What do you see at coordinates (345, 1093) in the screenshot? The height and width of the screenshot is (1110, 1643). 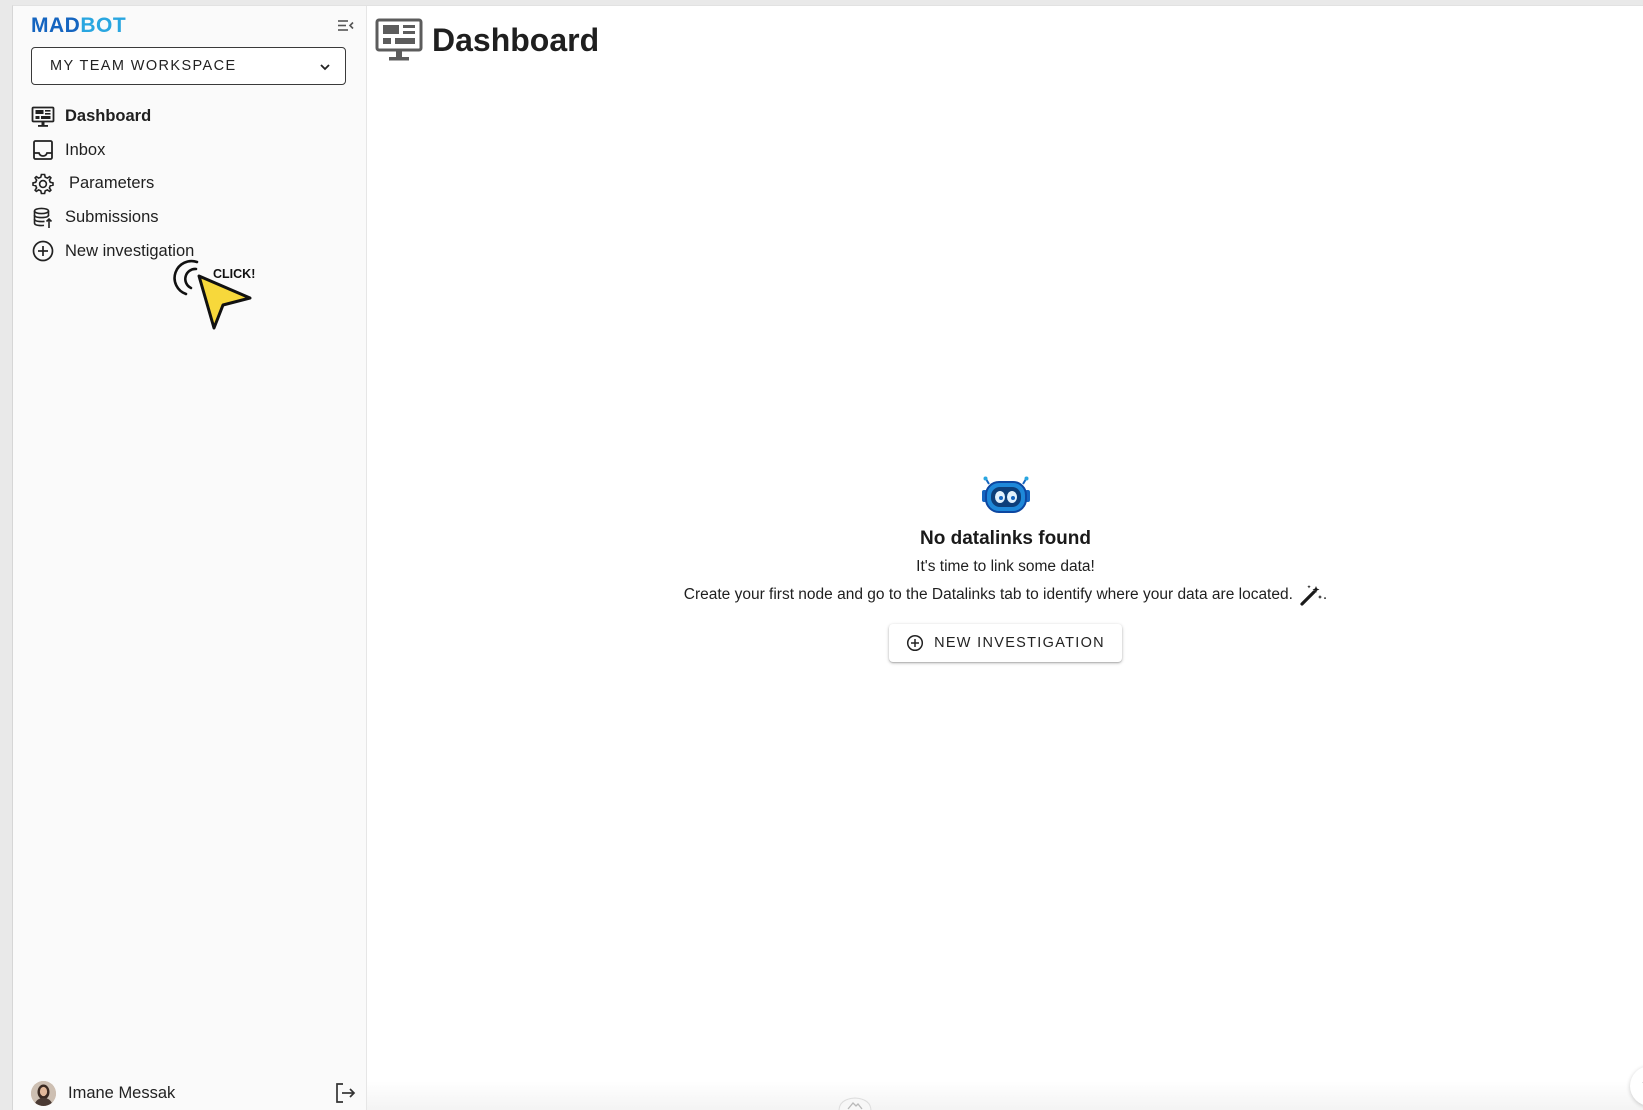 I see `logout-icon` at bounding box center [345, 1093].